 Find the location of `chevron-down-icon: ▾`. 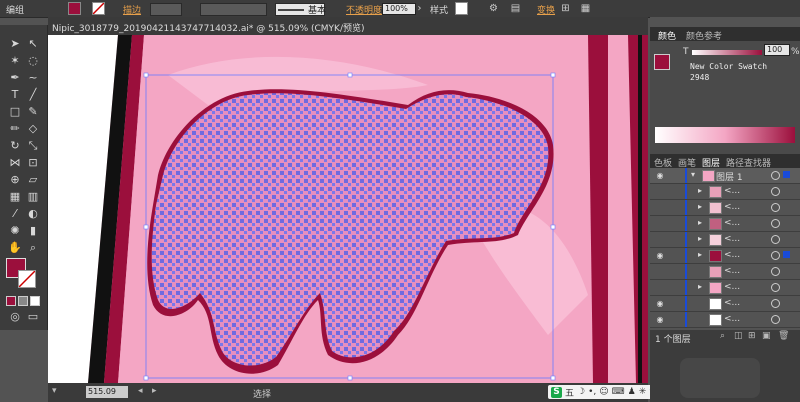

chevron-down-icon: ▾ is located at coordinates (693, 174).